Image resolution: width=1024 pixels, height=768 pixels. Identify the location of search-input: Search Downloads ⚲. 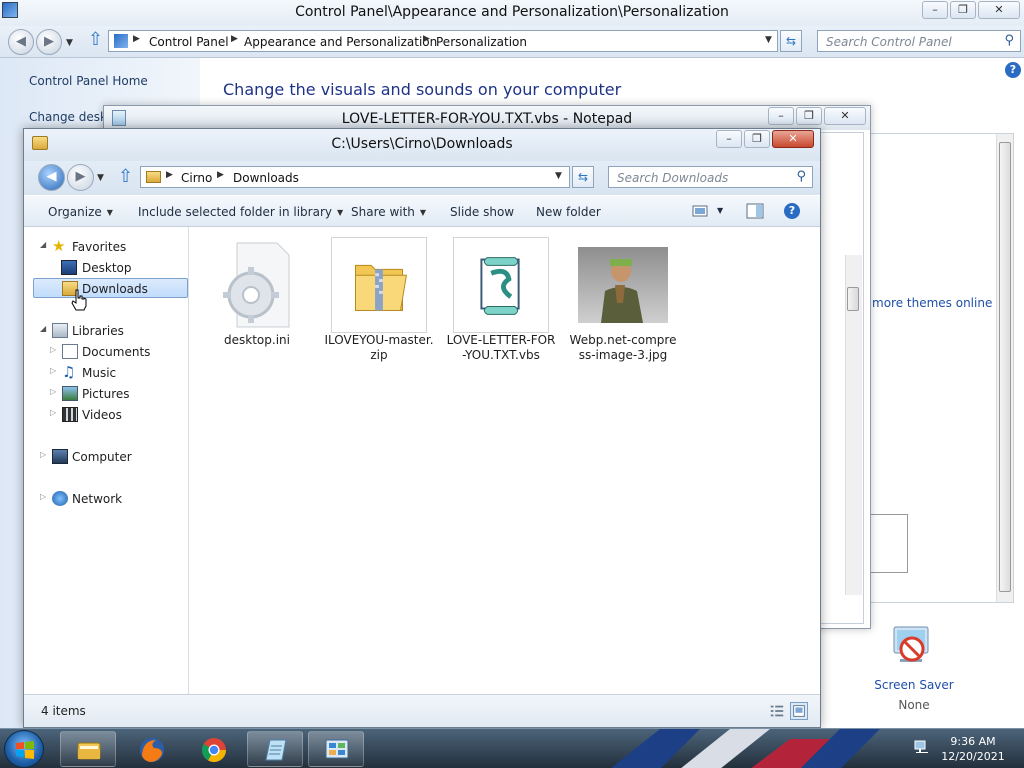
(710, 177).